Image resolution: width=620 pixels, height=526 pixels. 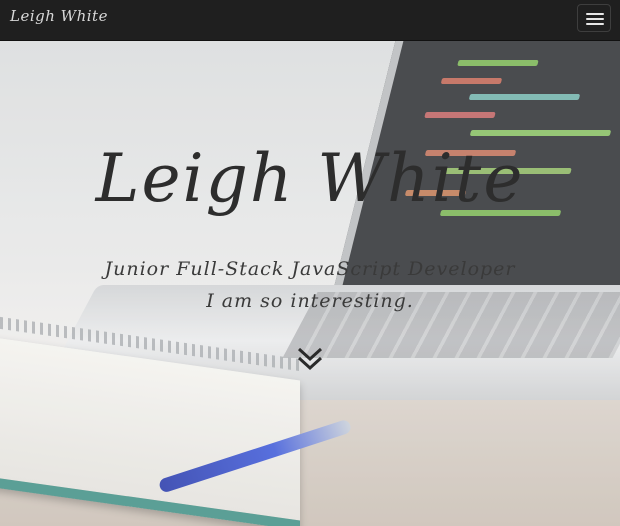 What do you see at coordinates (310, 301) in the screenshot?
I see `hero-tagline: I am so interesting.` at bounding box center [310, 301].